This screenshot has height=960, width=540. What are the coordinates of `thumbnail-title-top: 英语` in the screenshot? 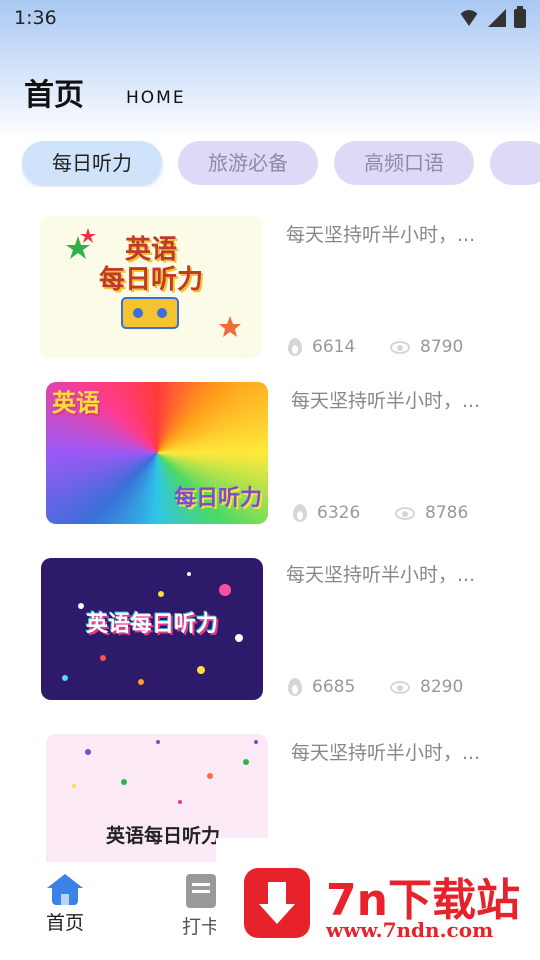 It's located at (76, 403).